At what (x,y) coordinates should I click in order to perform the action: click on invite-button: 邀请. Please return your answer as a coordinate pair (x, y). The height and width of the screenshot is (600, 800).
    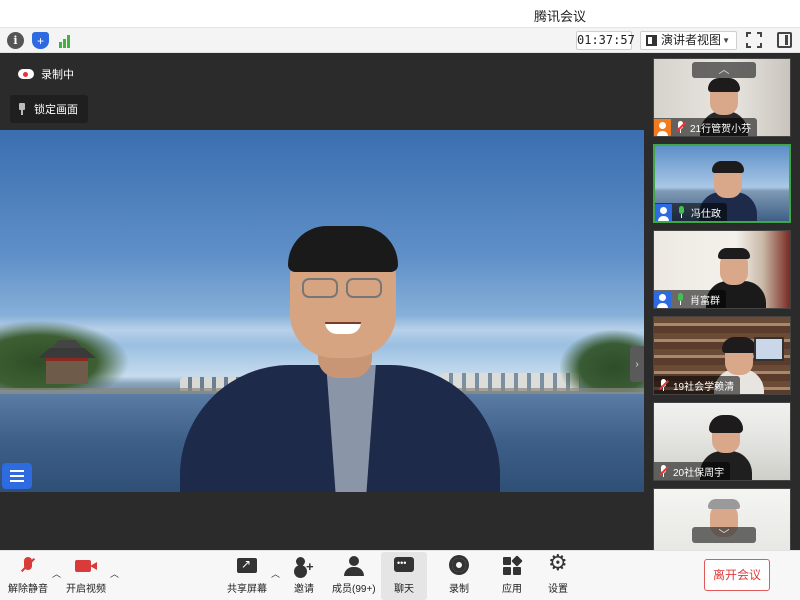
    Looking at the image, I should click on (304, 577).